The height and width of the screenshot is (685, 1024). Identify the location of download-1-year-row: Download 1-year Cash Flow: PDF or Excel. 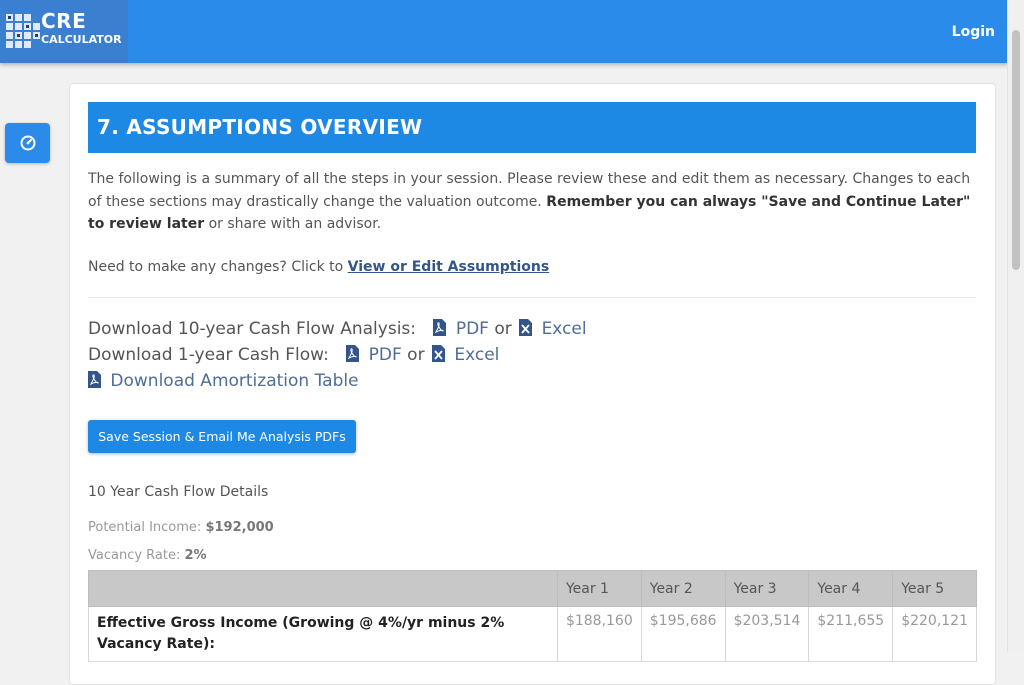
(293, 355).